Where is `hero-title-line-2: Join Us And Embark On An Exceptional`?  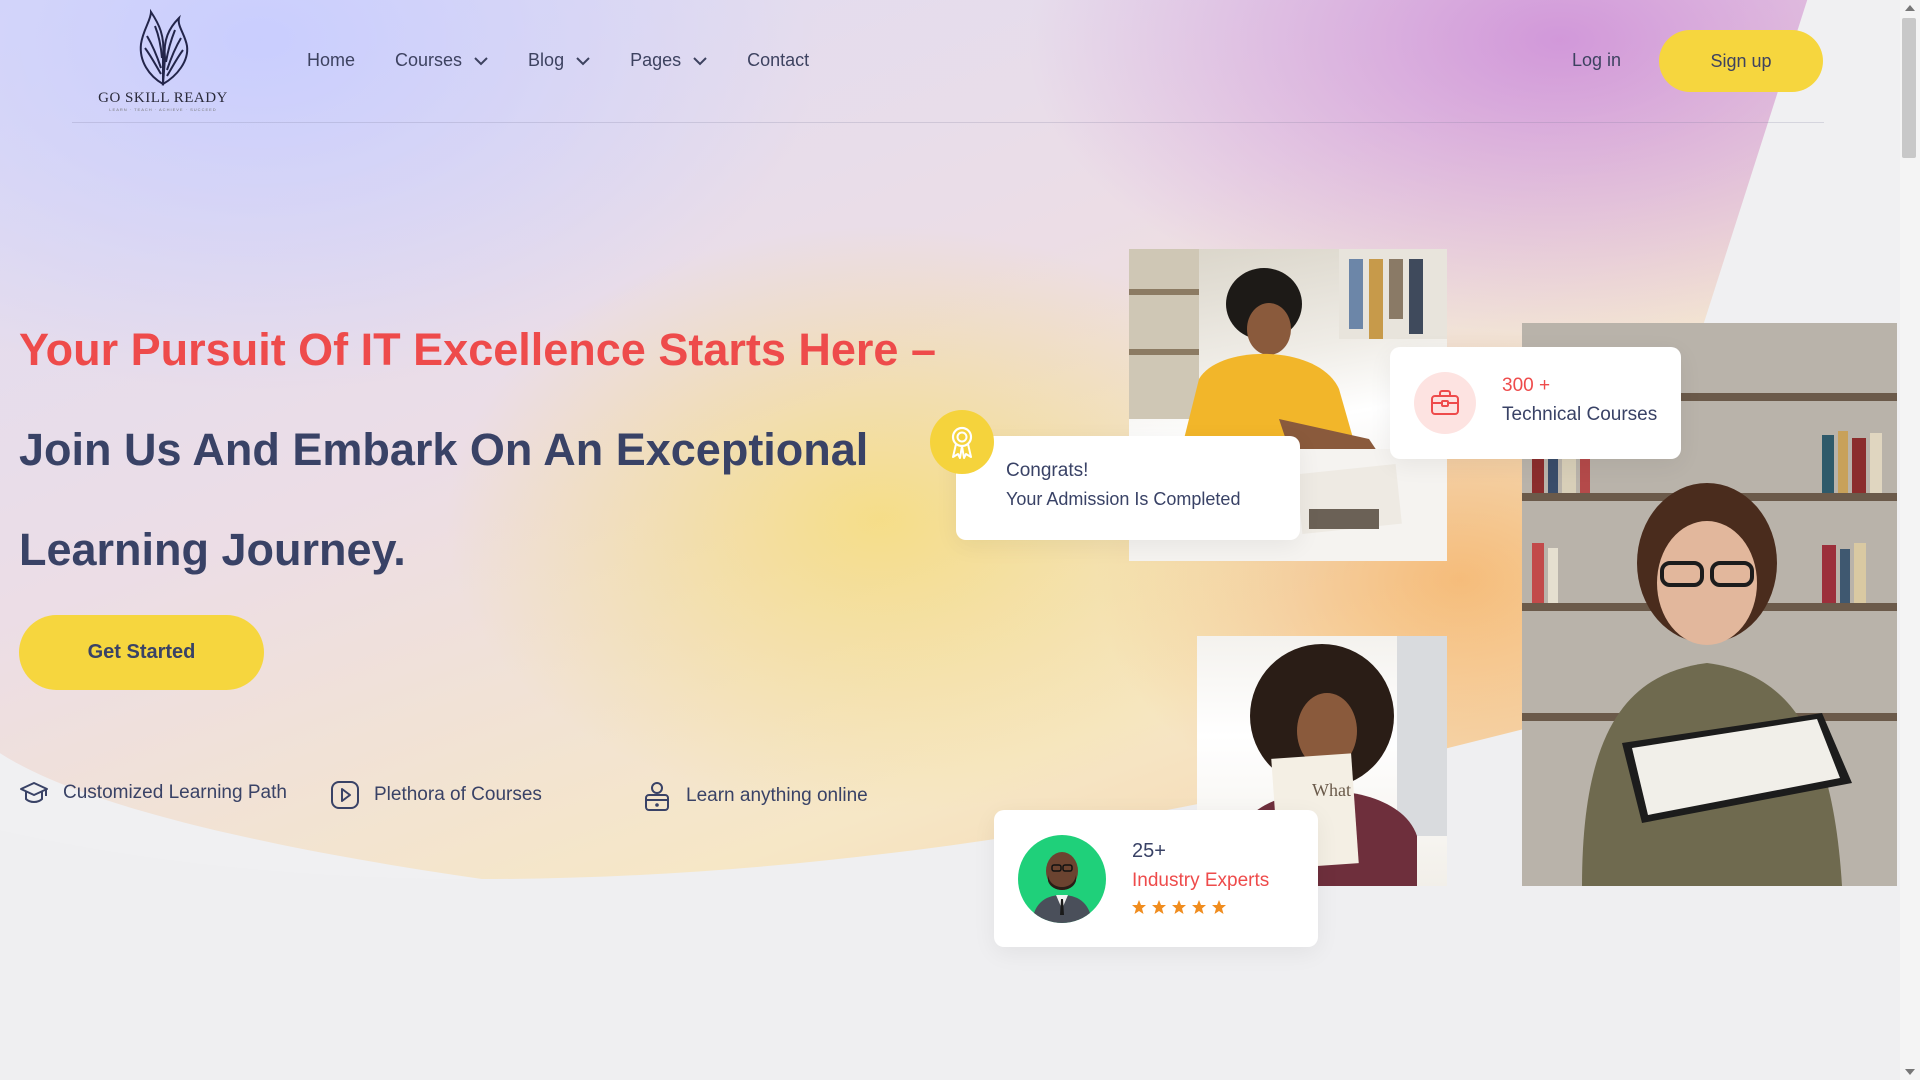
hero-title-line-2: Join Us And Embark On An Exceptional is located at coordinates (444, 449).